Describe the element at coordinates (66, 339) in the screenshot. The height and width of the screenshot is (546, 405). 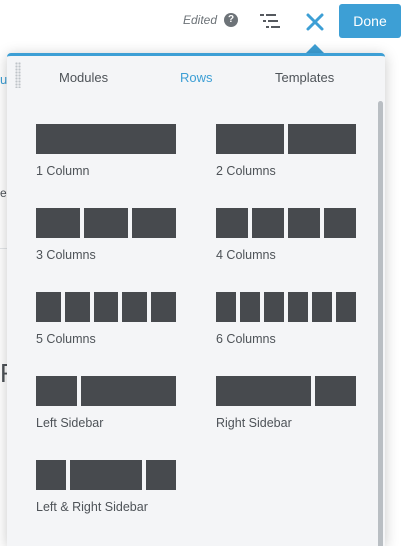
I see `row-label: 5 Columns` at that location.